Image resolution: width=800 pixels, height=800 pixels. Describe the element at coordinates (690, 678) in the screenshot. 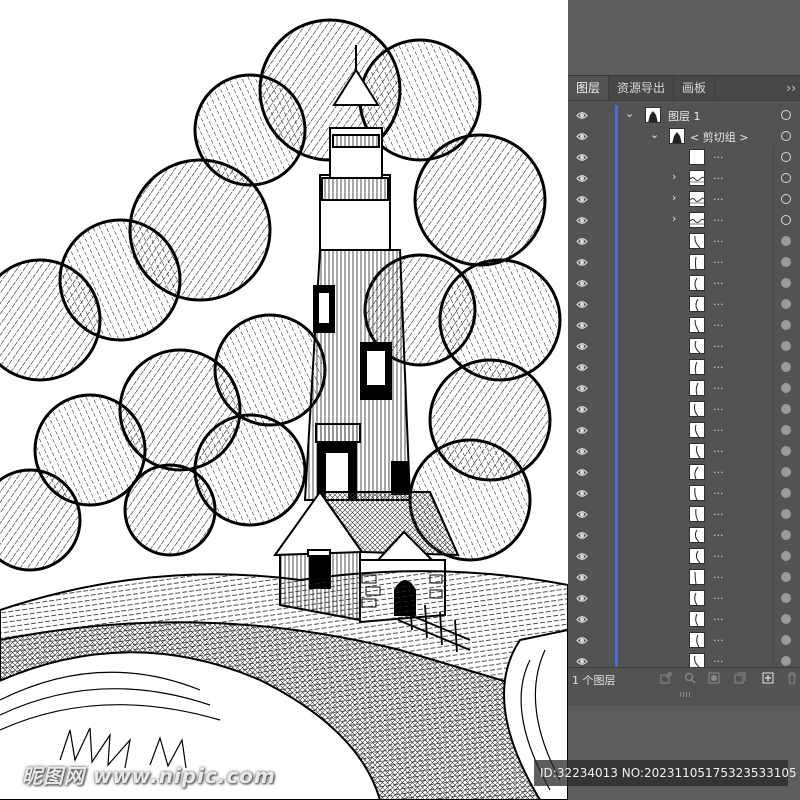

I see `search-icon` at that location.